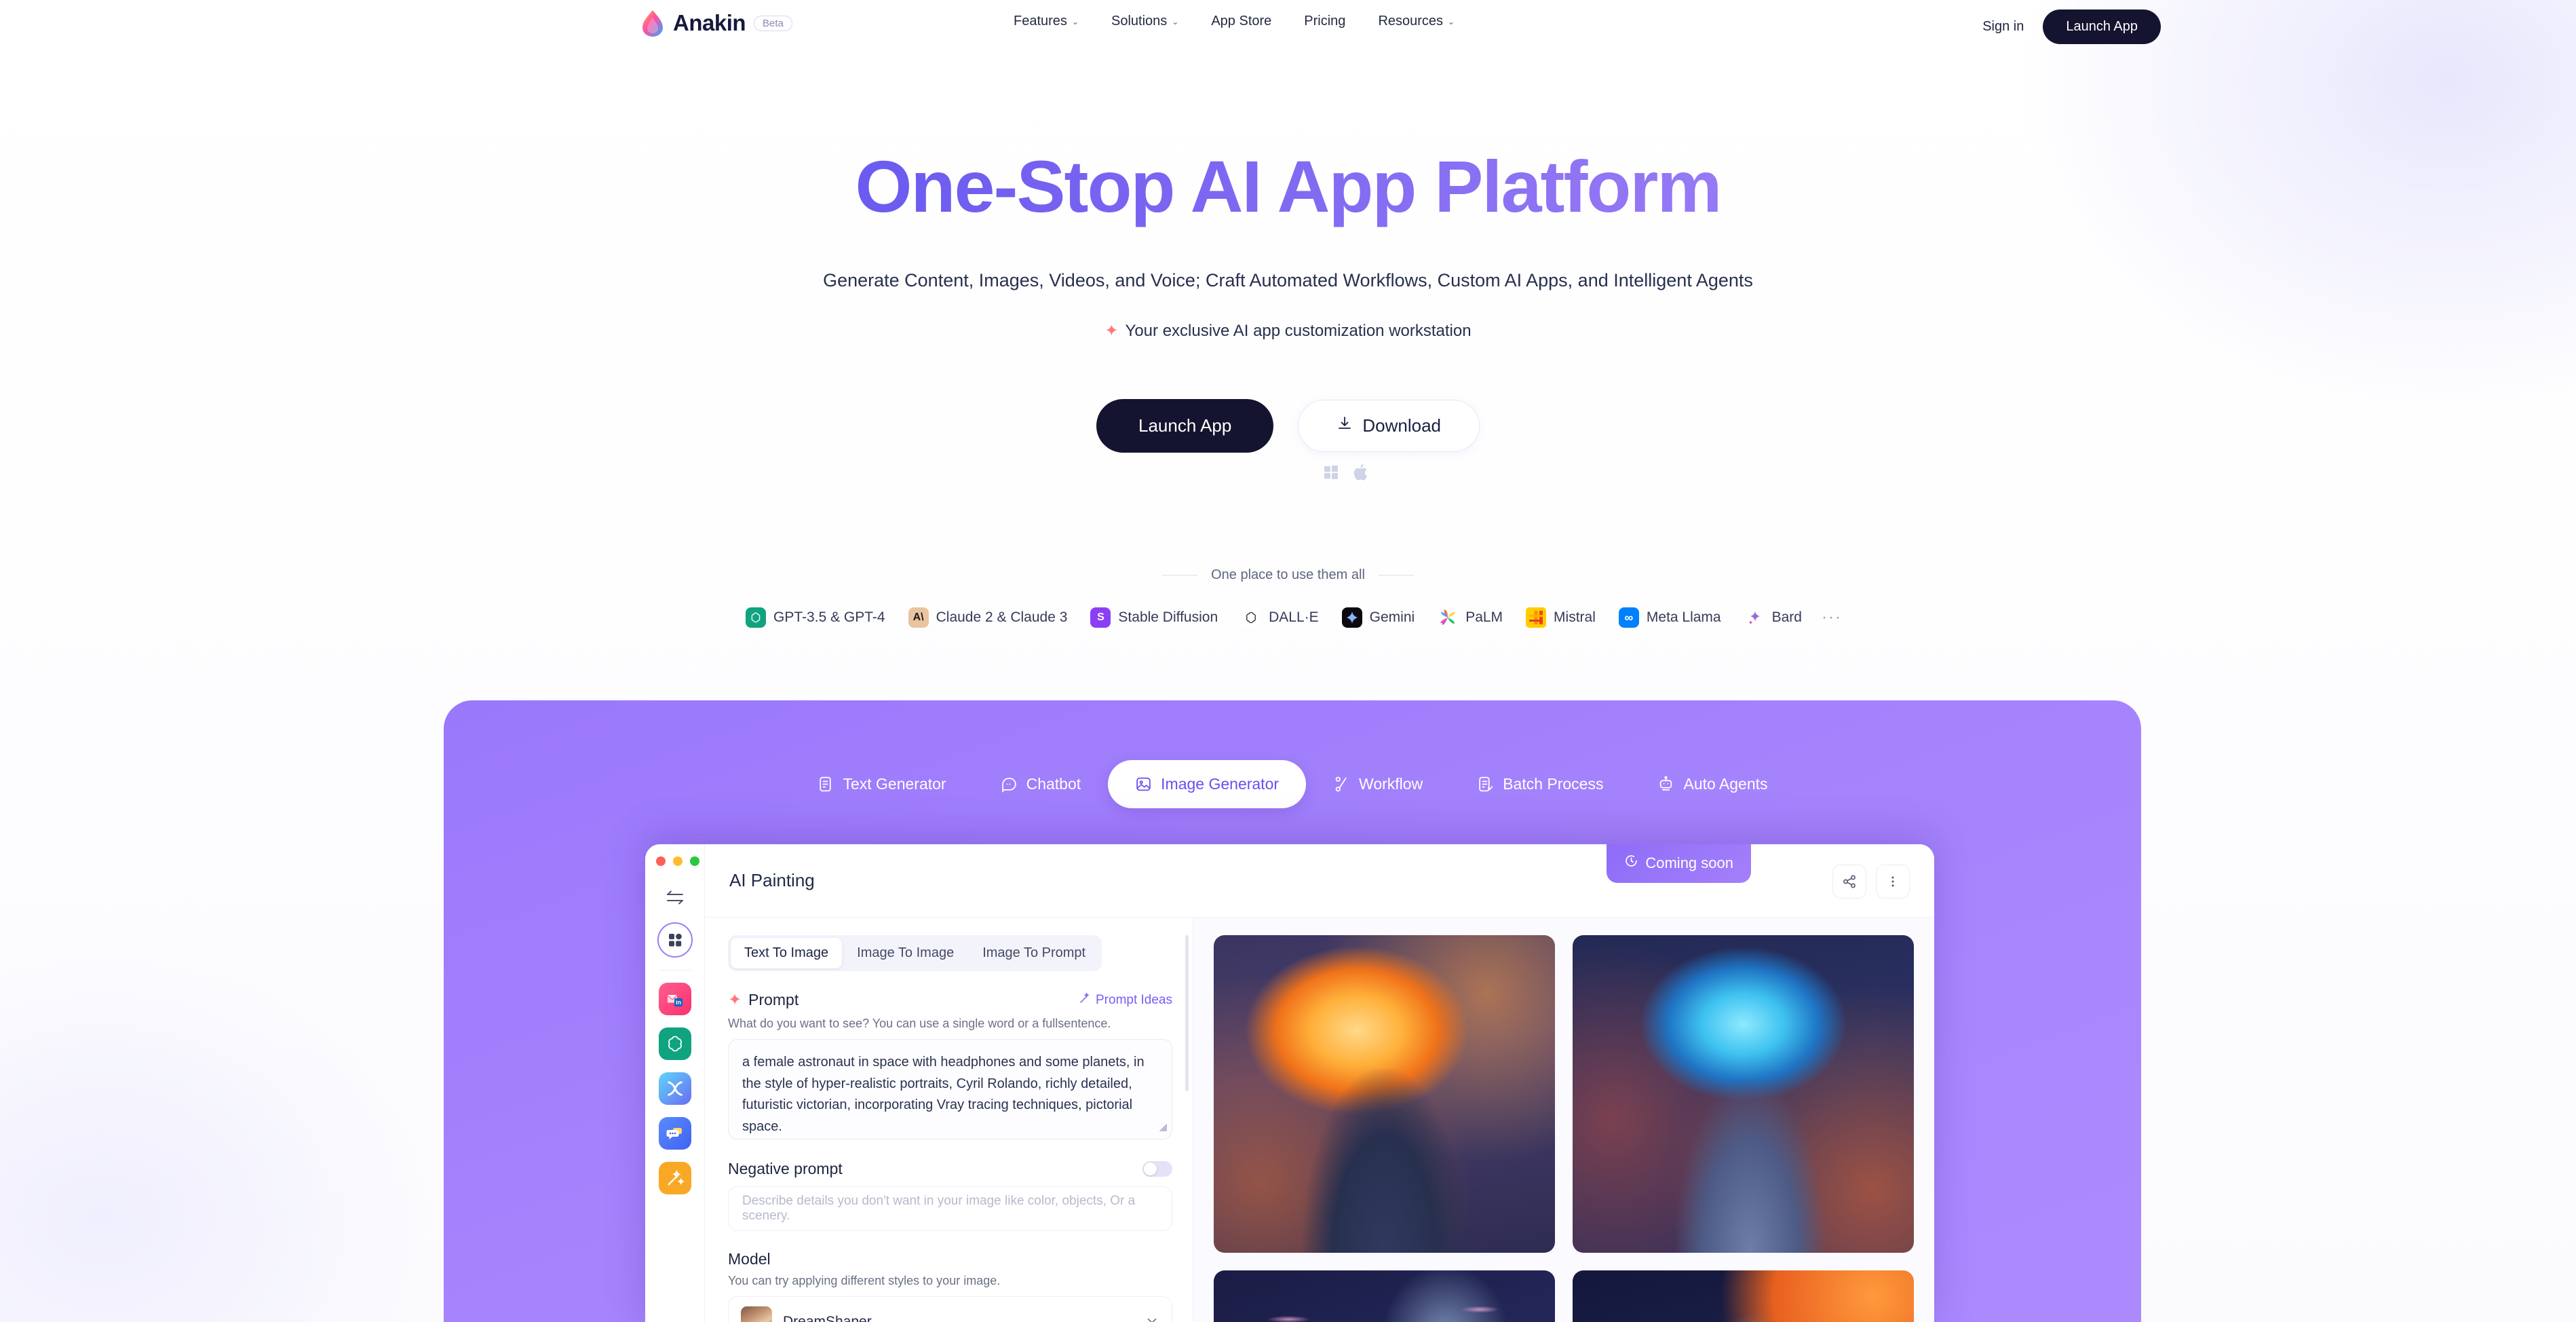 The image size is (2576, 1322). I want to click on swap-arrows-icon, so click(675, 900).